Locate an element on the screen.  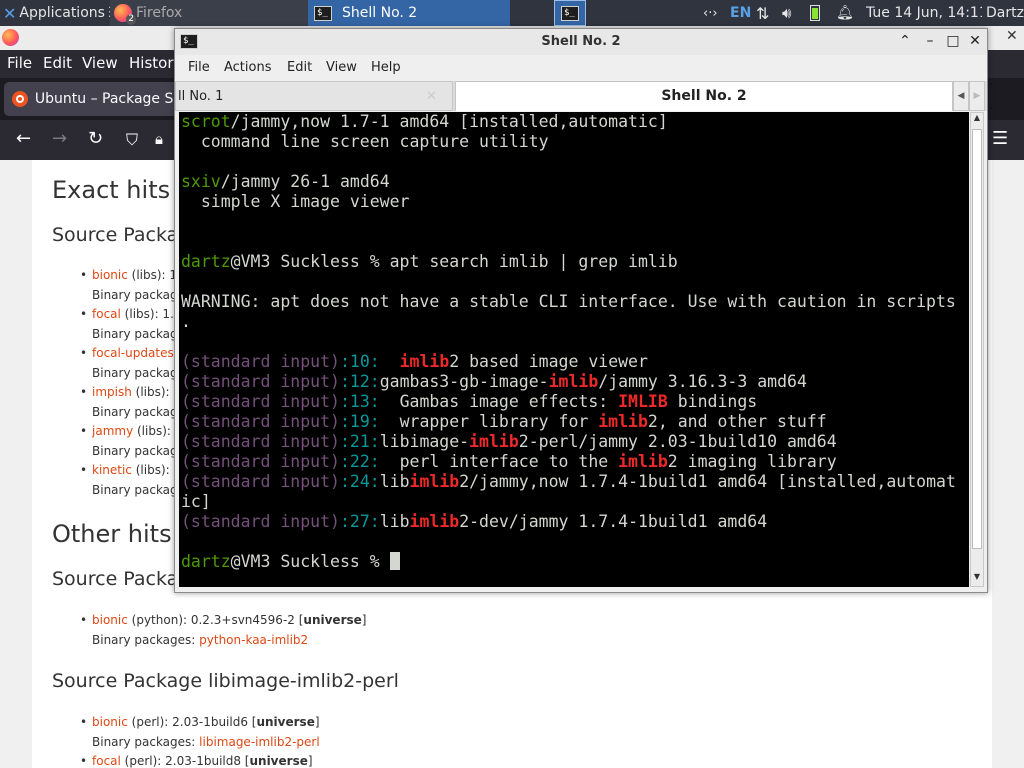
applications-menu: ✕ Applications ☰ is located at coordinates (55, 13).